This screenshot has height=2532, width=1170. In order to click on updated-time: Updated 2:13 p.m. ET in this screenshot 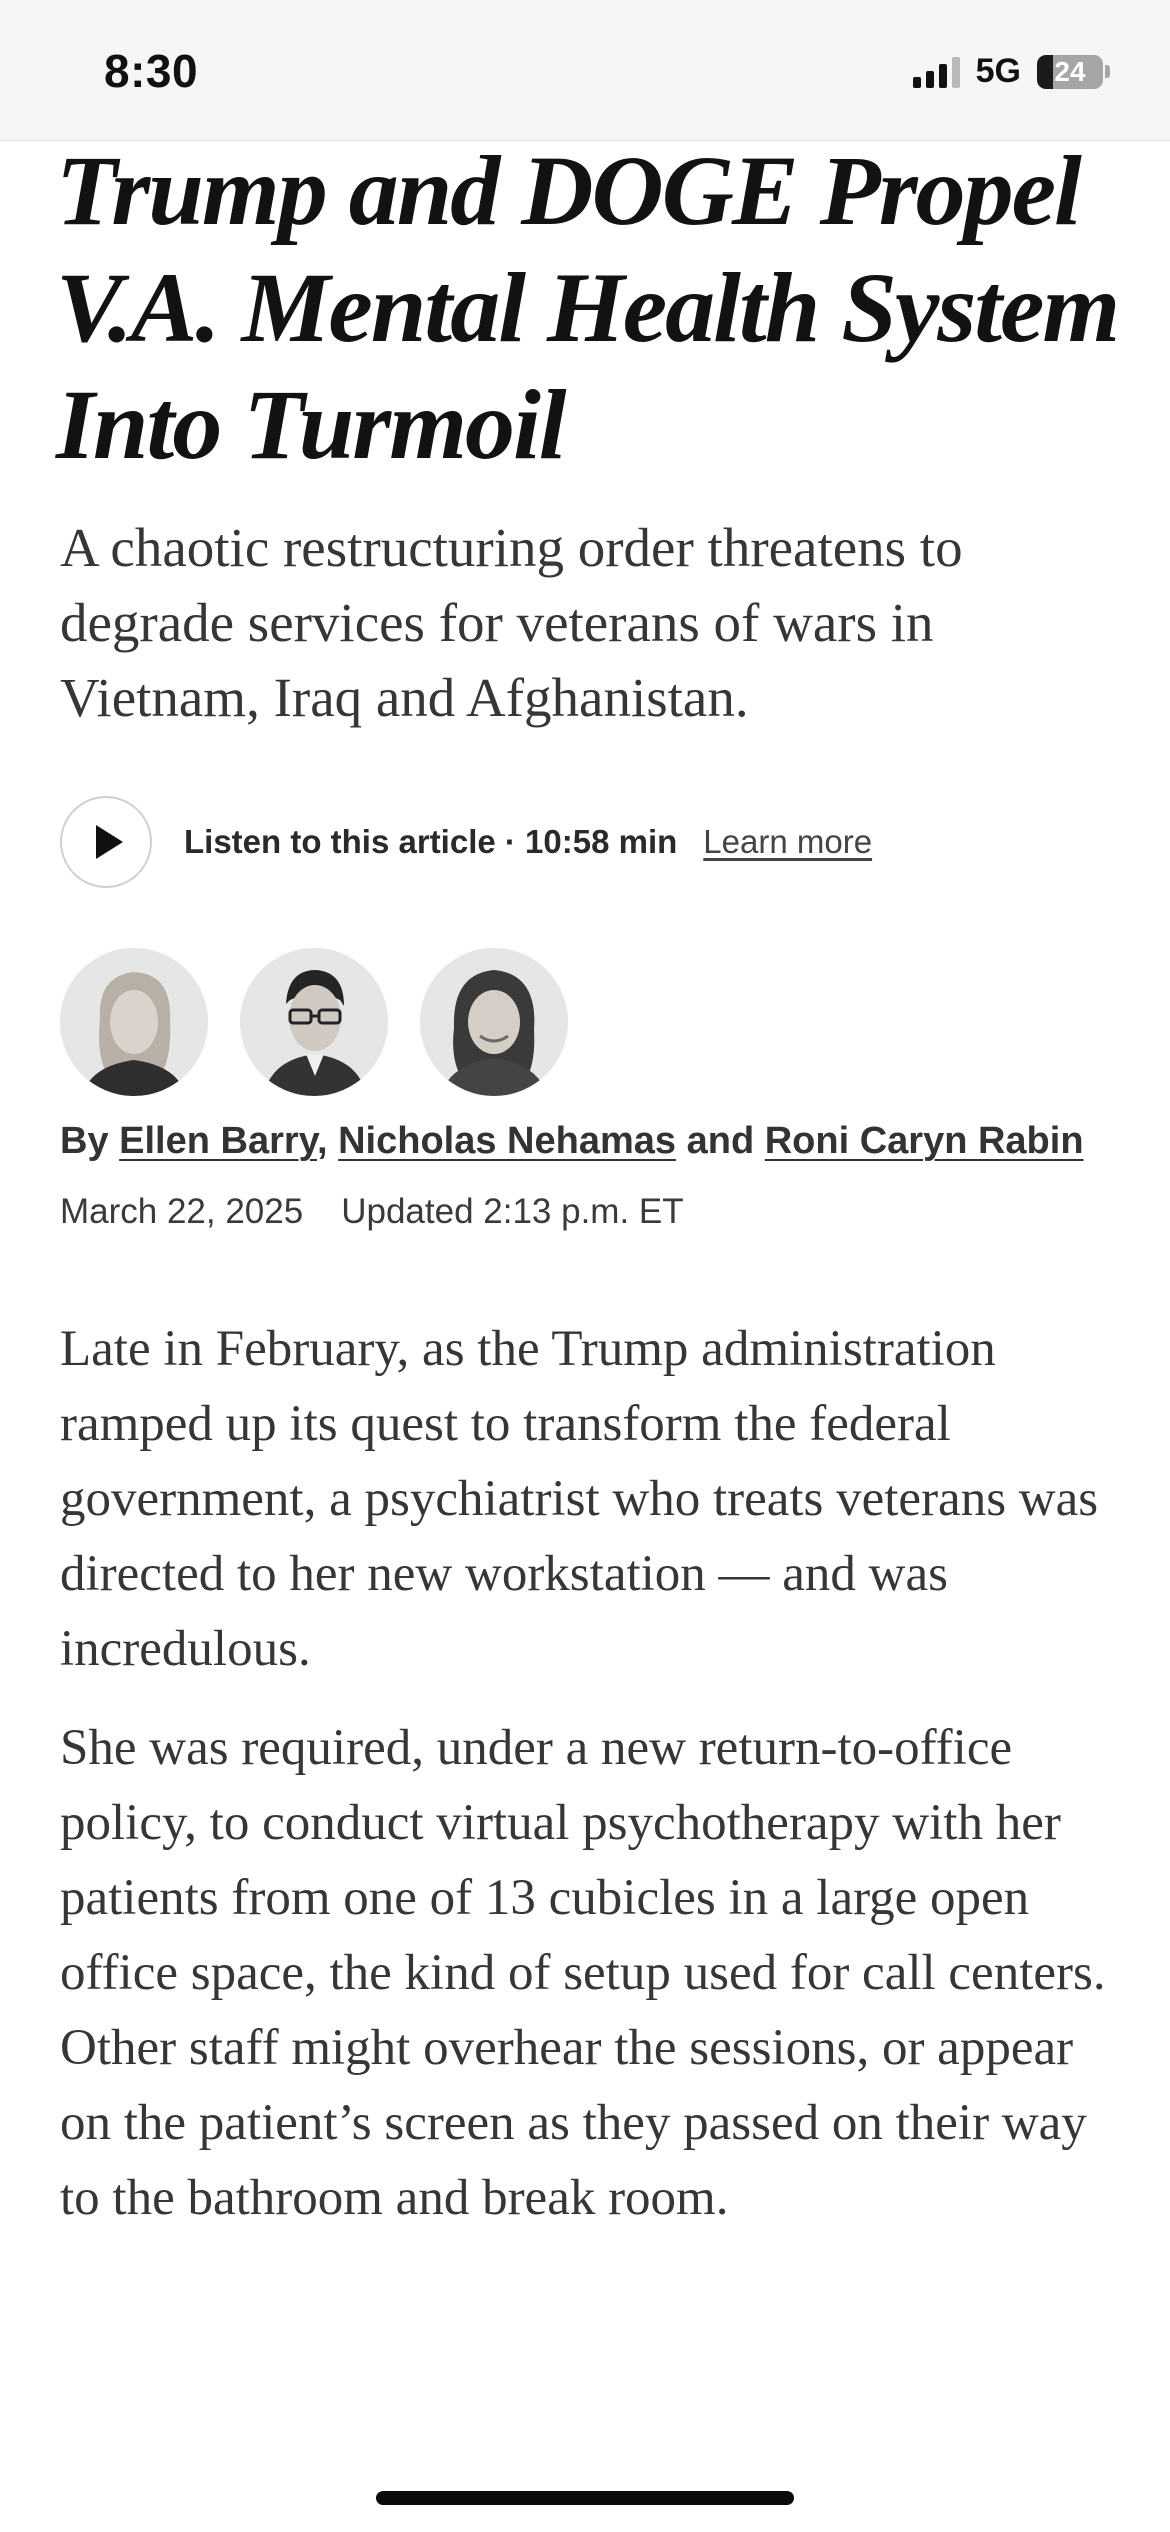, I will do `click(512, 1211)`.